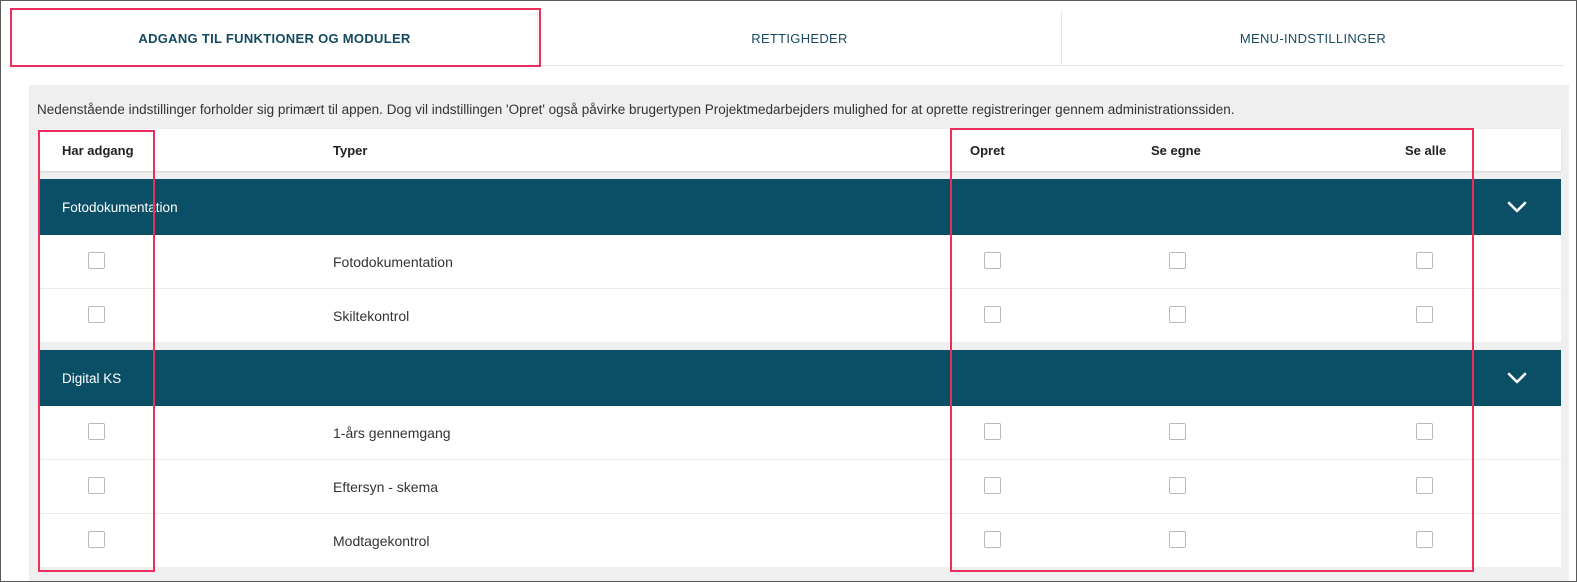 This screenshot has width=1577, height=582. Describe the element at coordinates (800, 486) in the screenshot. I see `table-row: Eftersyn - skema` at that location.